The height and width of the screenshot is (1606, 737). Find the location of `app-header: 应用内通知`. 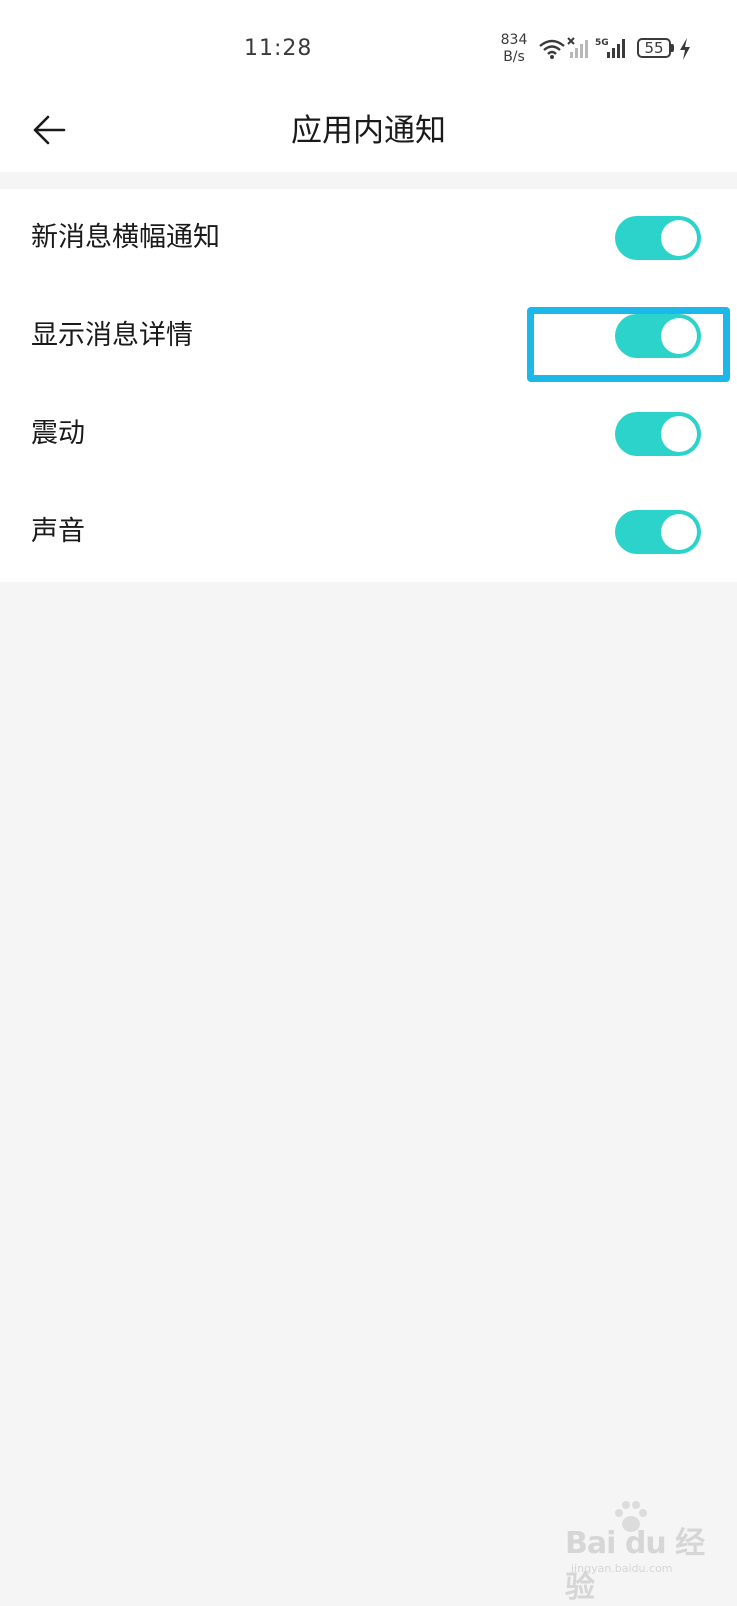

app-header: 应用内通知 is located at coordinates (368, 134).